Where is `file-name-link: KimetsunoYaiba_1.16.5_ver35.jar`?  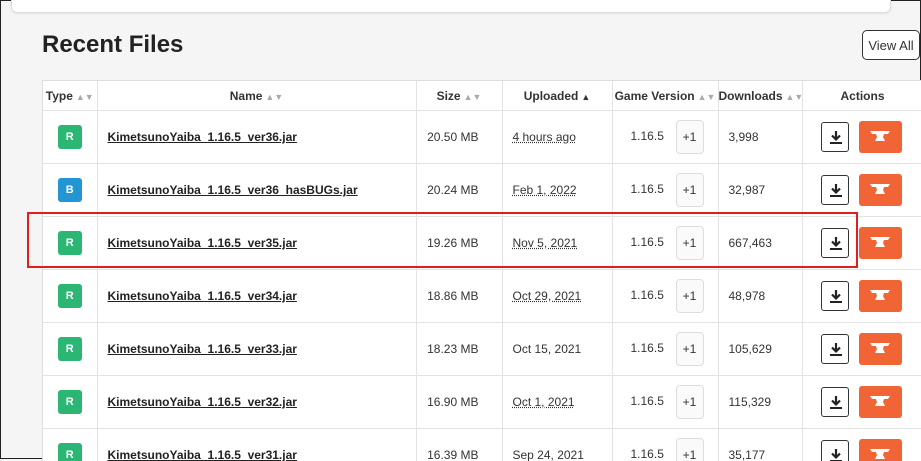 file-name-link: KimetsunoYaiba_1.16.5_ver35.jar is located at coordinates (202, 243).